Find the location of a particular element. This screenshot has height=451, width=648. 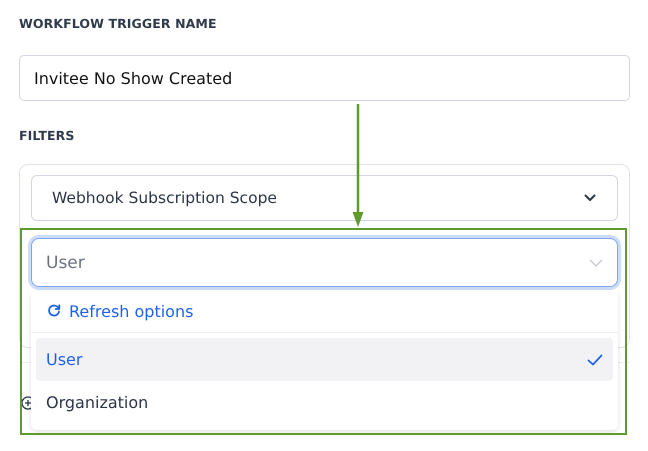

refresh-options-button: Refresh options is located at coordinates (324, 311).